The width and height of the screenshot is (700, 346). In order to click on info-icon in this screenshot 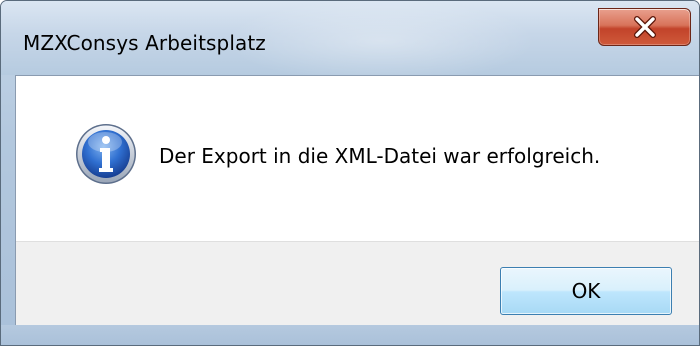, I will do `click(106, 154)`.